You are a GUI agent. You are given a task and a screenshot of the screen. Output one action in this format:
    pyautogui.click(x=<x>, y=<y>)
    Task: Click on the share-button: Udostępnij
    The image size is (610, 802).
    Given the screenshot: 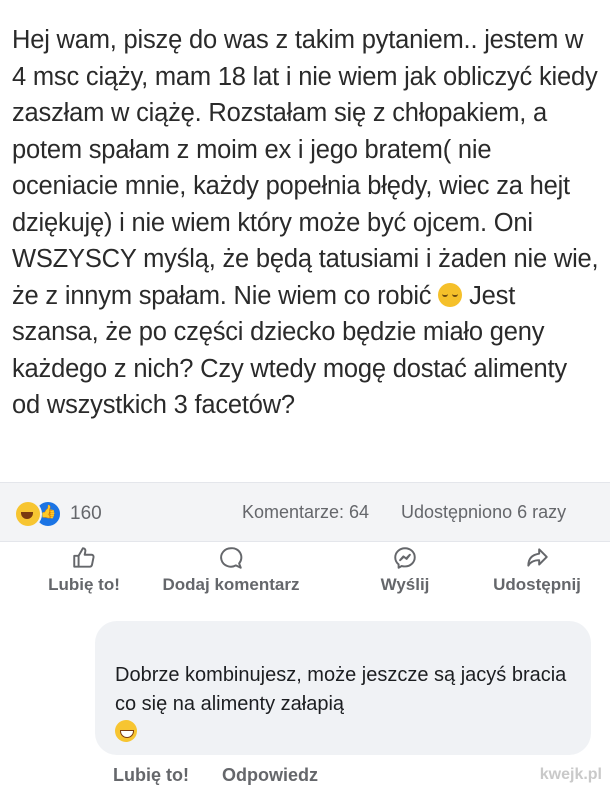 What is the action you would take?
    pyautogui.click(x=536, y=575)
    